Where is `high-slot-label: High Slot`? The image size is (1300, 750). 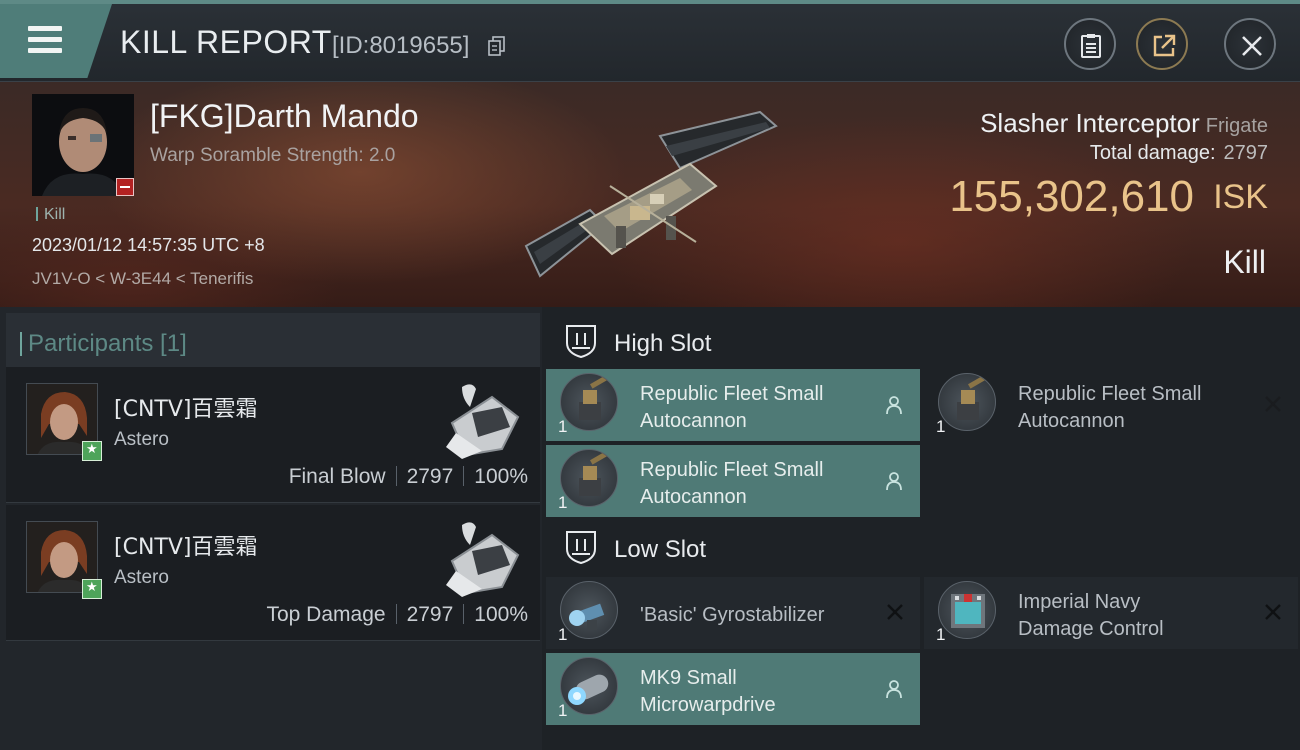 high-slot-label: High Slot is located at coordinates (663, 343).